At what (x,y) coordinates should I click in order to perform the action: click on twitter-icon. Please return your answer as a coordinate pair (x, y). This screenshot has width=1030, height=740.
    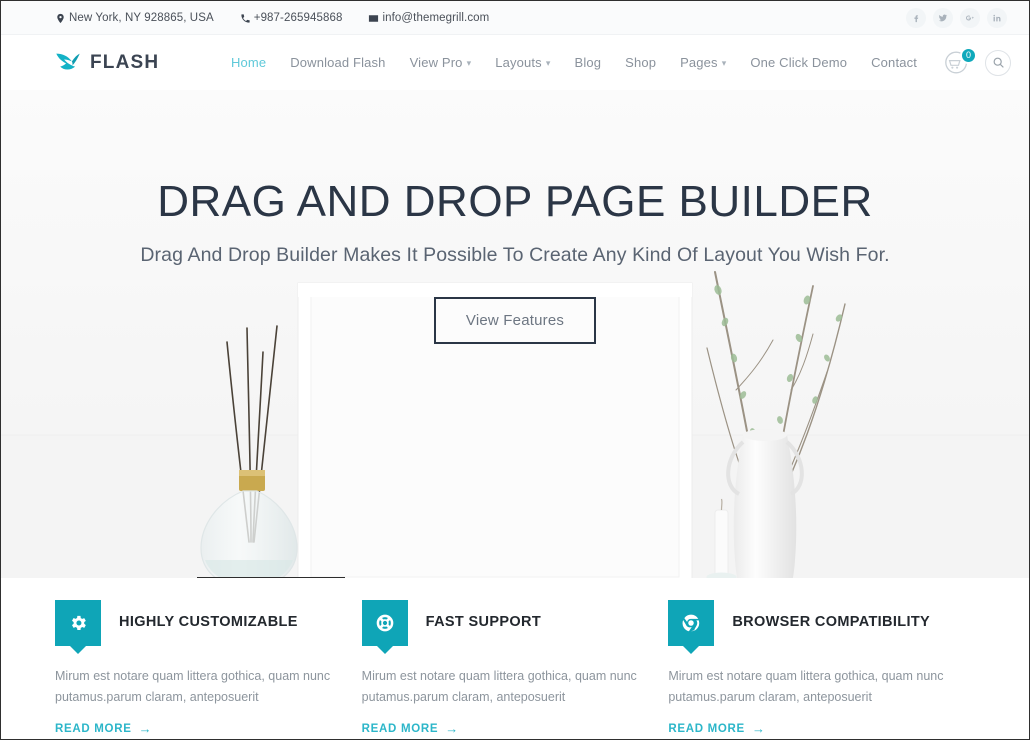
    Looking at the image, I should click on (943, 17).